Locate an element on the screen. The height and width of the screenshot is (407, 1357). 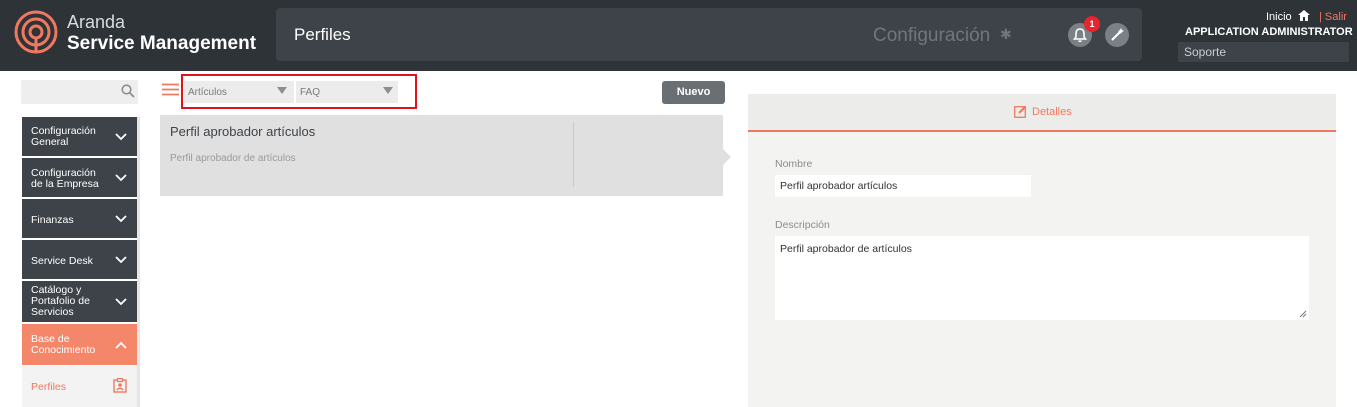
role-selector: Soporte is located at coordinates (1263, 52).